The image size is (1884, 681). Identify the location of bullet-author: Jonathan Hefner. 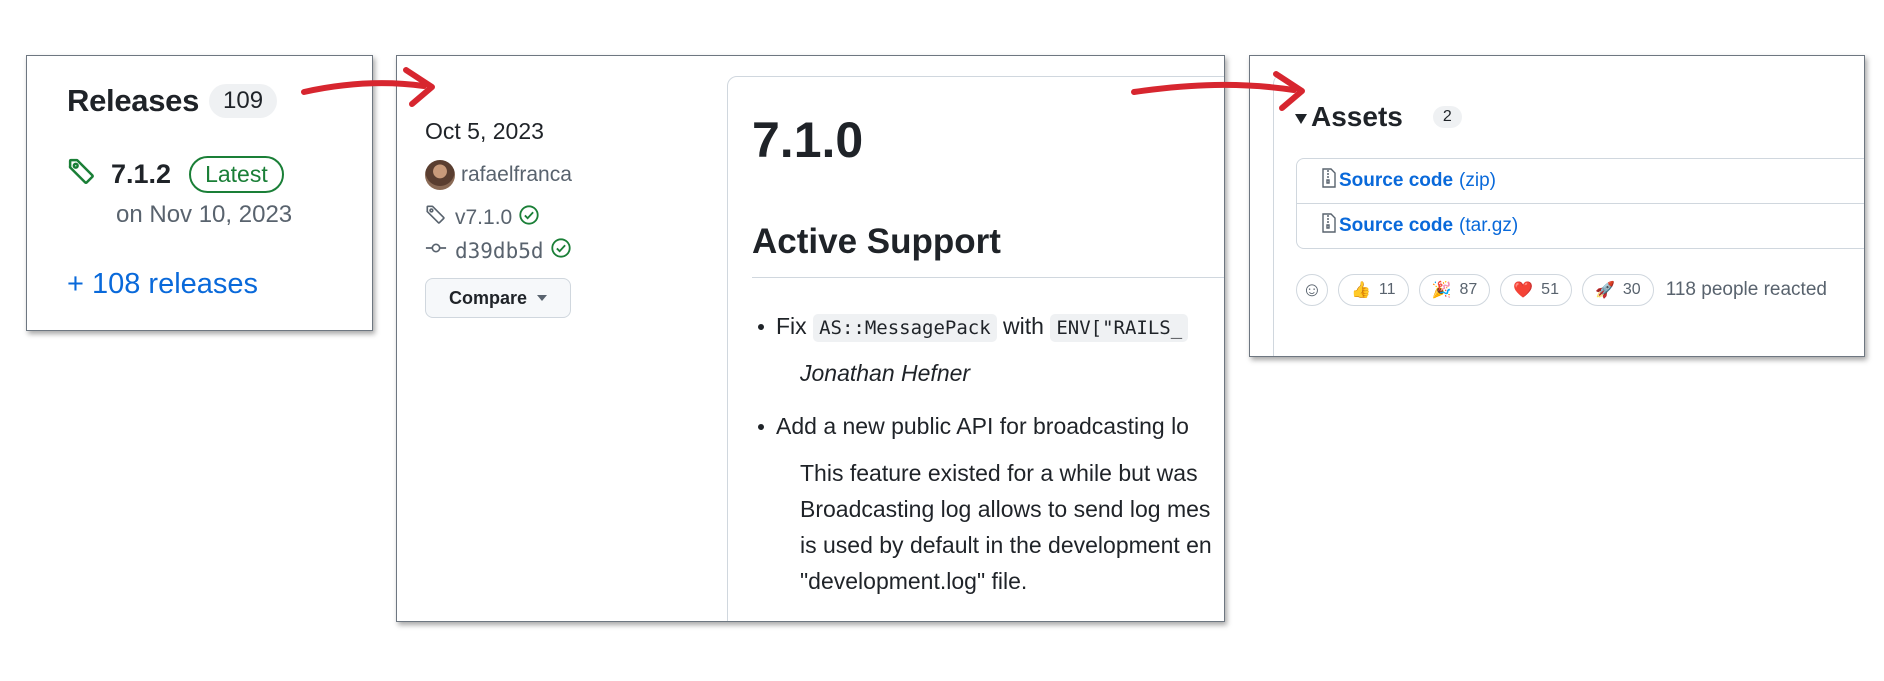
(885, 373).